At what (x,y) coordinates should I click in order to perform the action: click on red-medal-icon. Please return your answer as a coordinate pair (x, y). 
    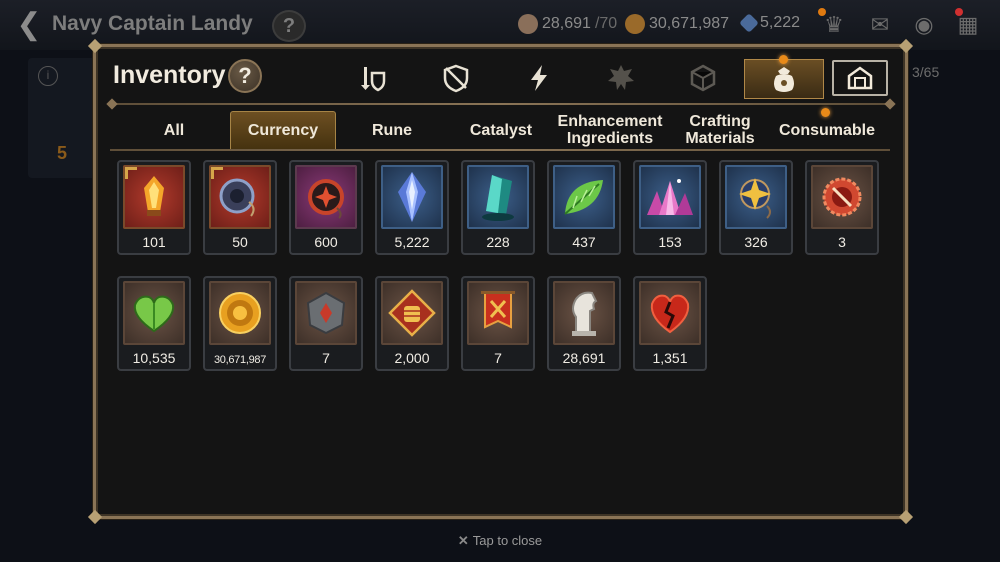
    Looking at the image, I should click on (326, 199).